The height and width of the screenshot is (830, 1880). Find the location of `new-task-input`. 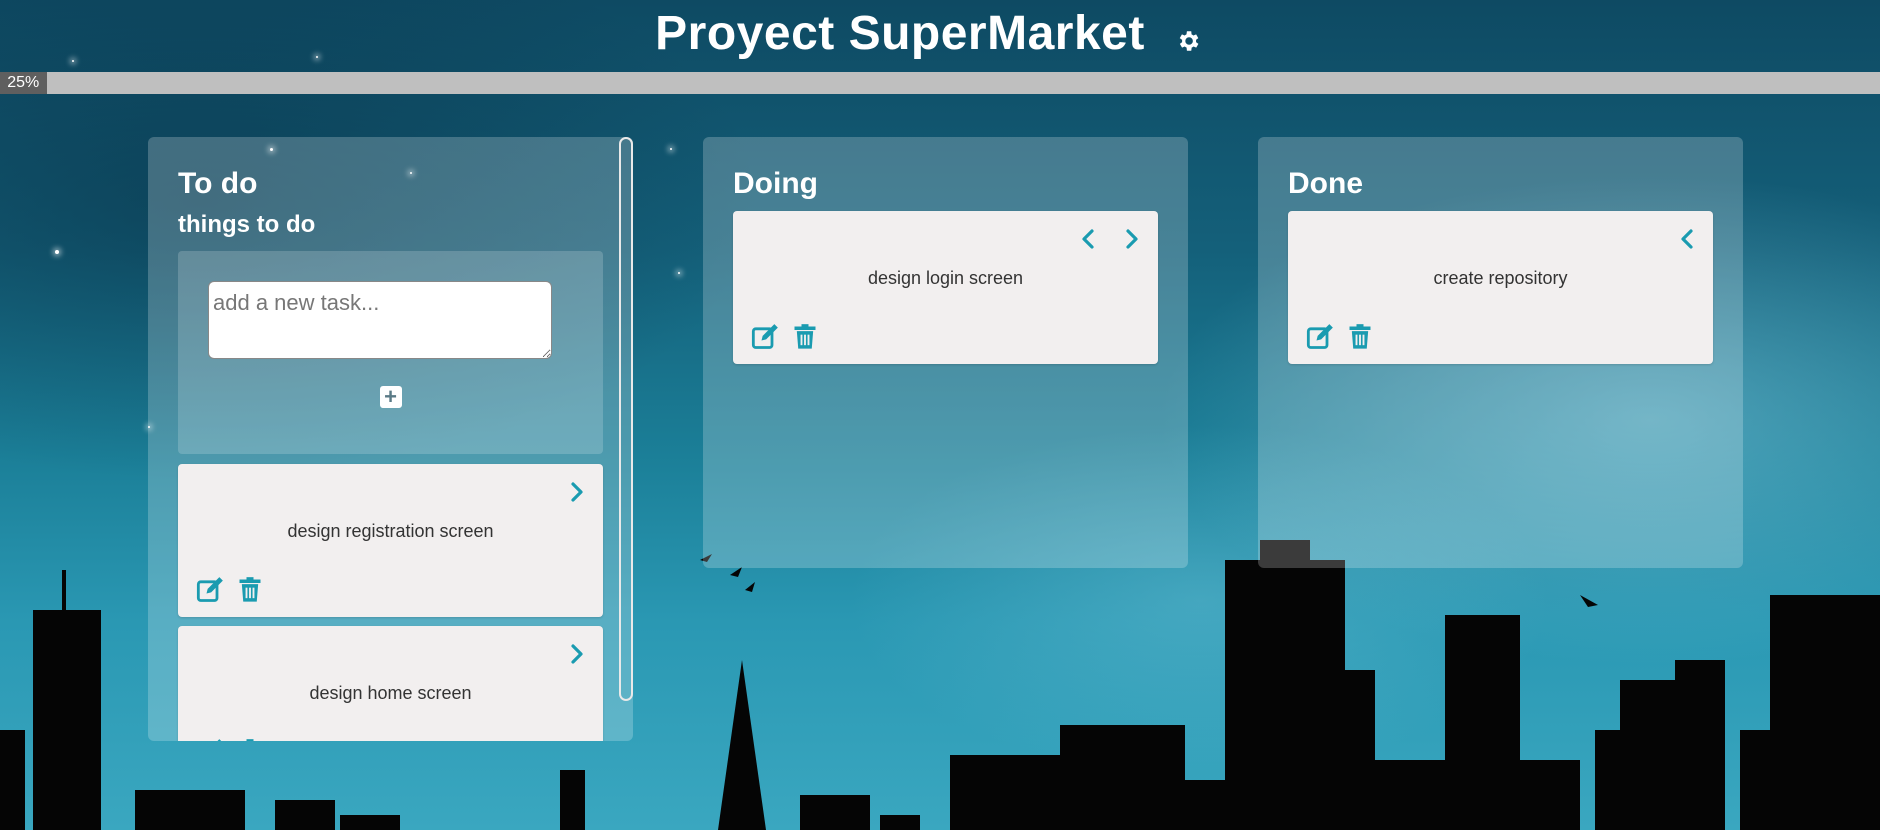

new-task-input is located at coordinates (380, 320).